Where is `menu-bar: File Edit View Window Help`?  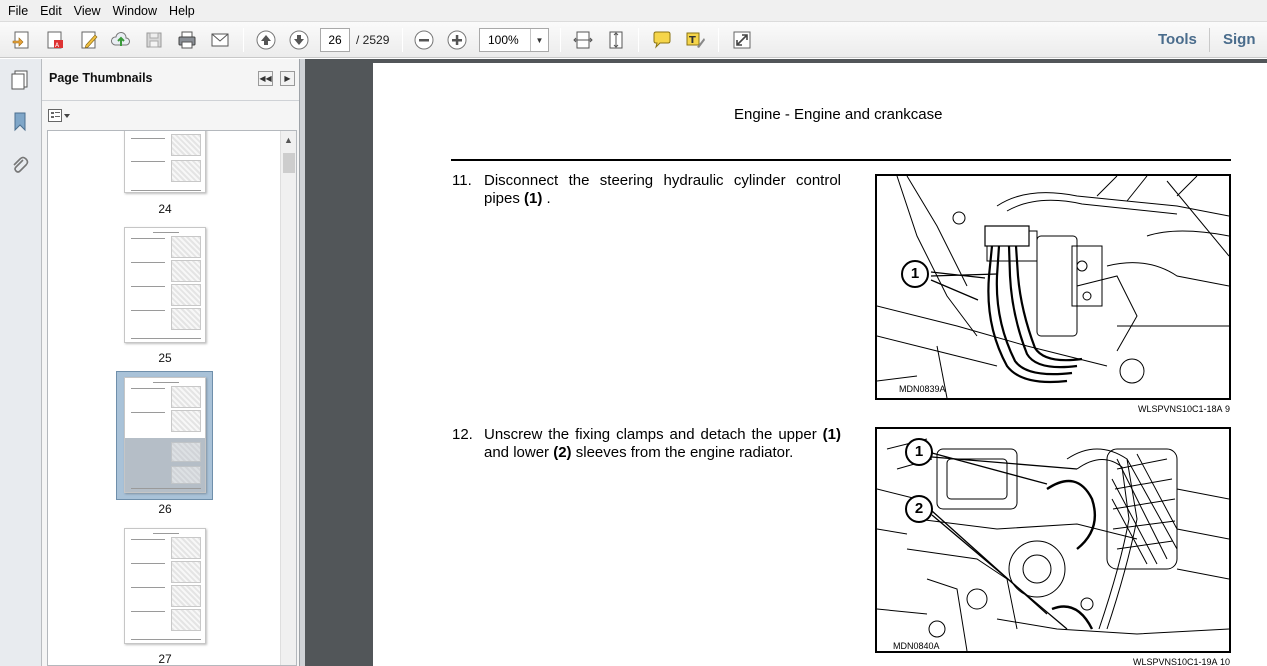
menu-bar: File Edit View Window Help is located at coordinates (633, 11).